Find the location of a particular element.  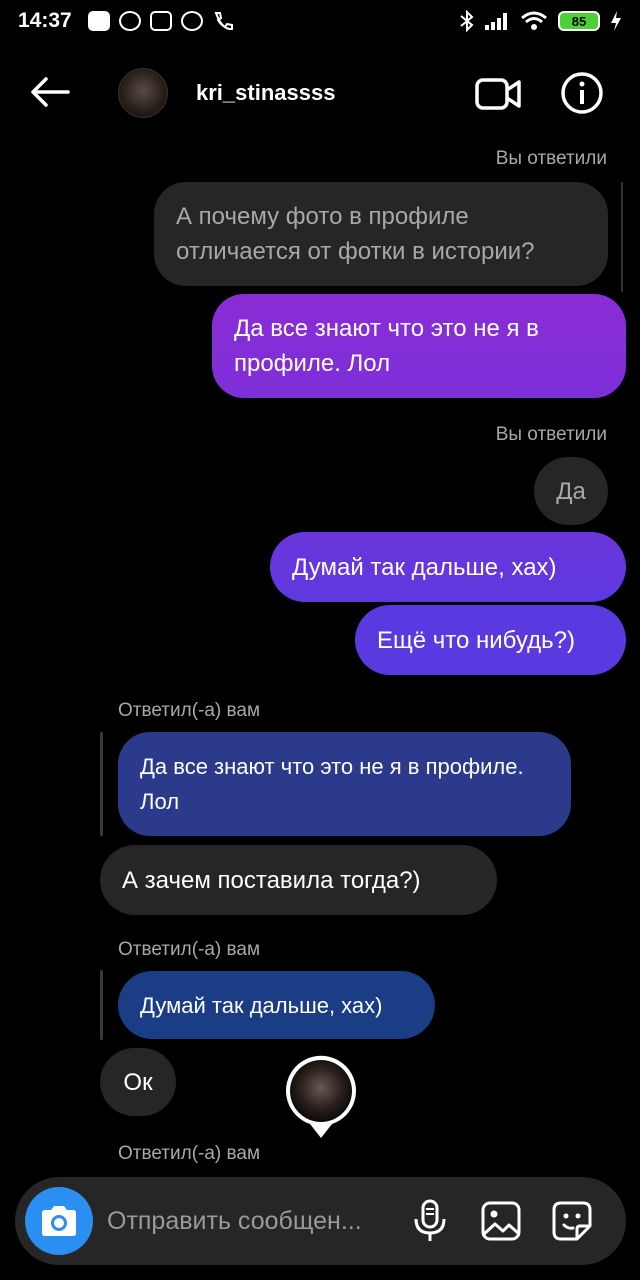

camera-icon is located at coordinates (59, 1221).